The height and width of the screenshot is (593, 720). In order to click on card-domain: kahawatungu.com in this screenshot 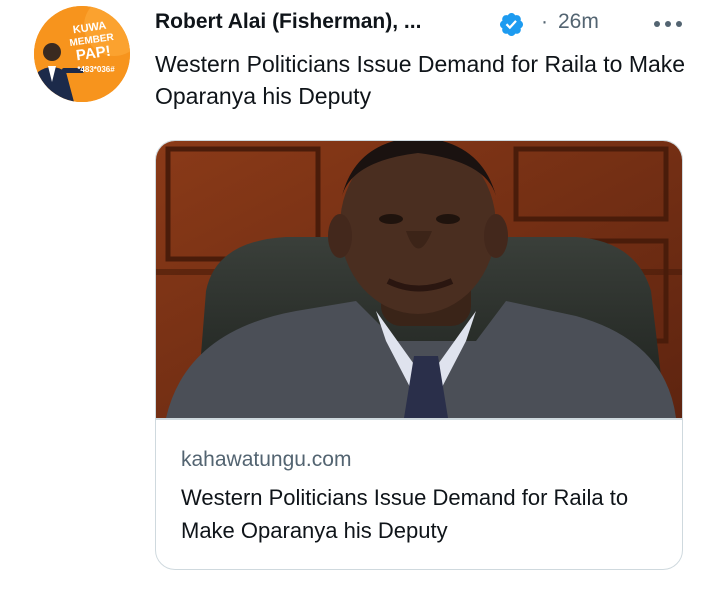, I will do `click(266, 460)`.